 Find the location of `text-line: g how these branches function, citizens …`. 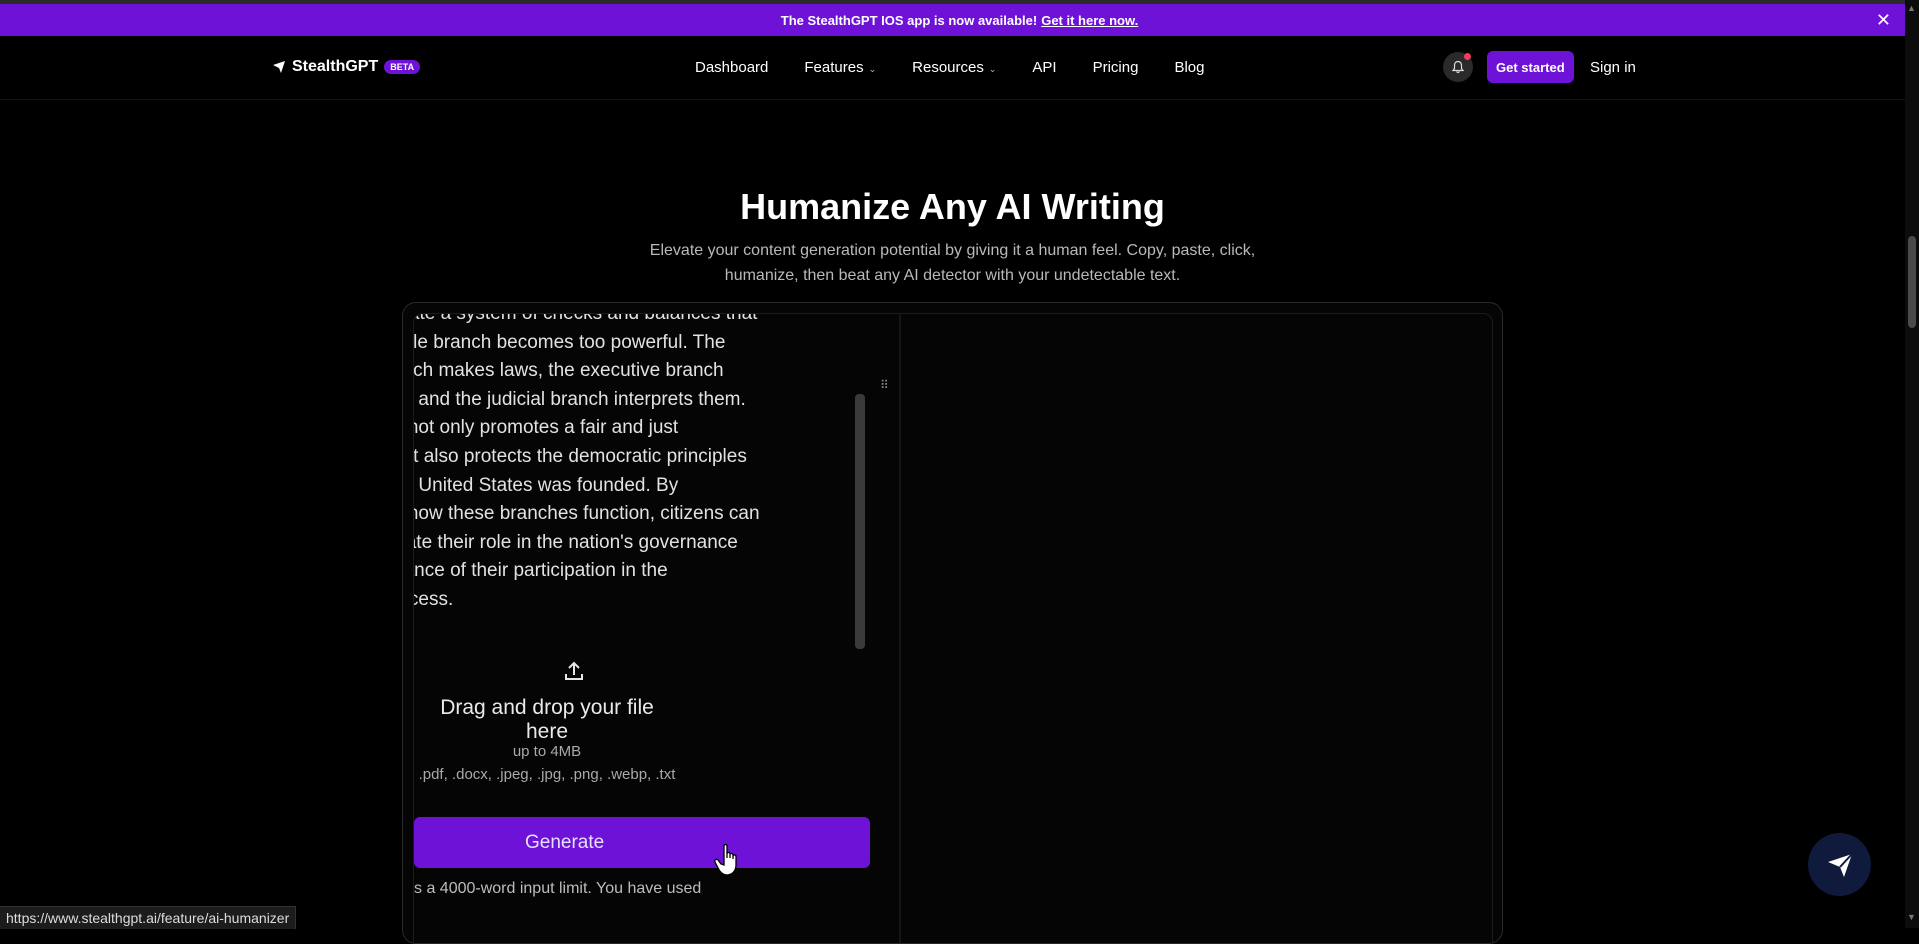

text-line: g how these branches function, citizens … is located at coordinates (586, 514).